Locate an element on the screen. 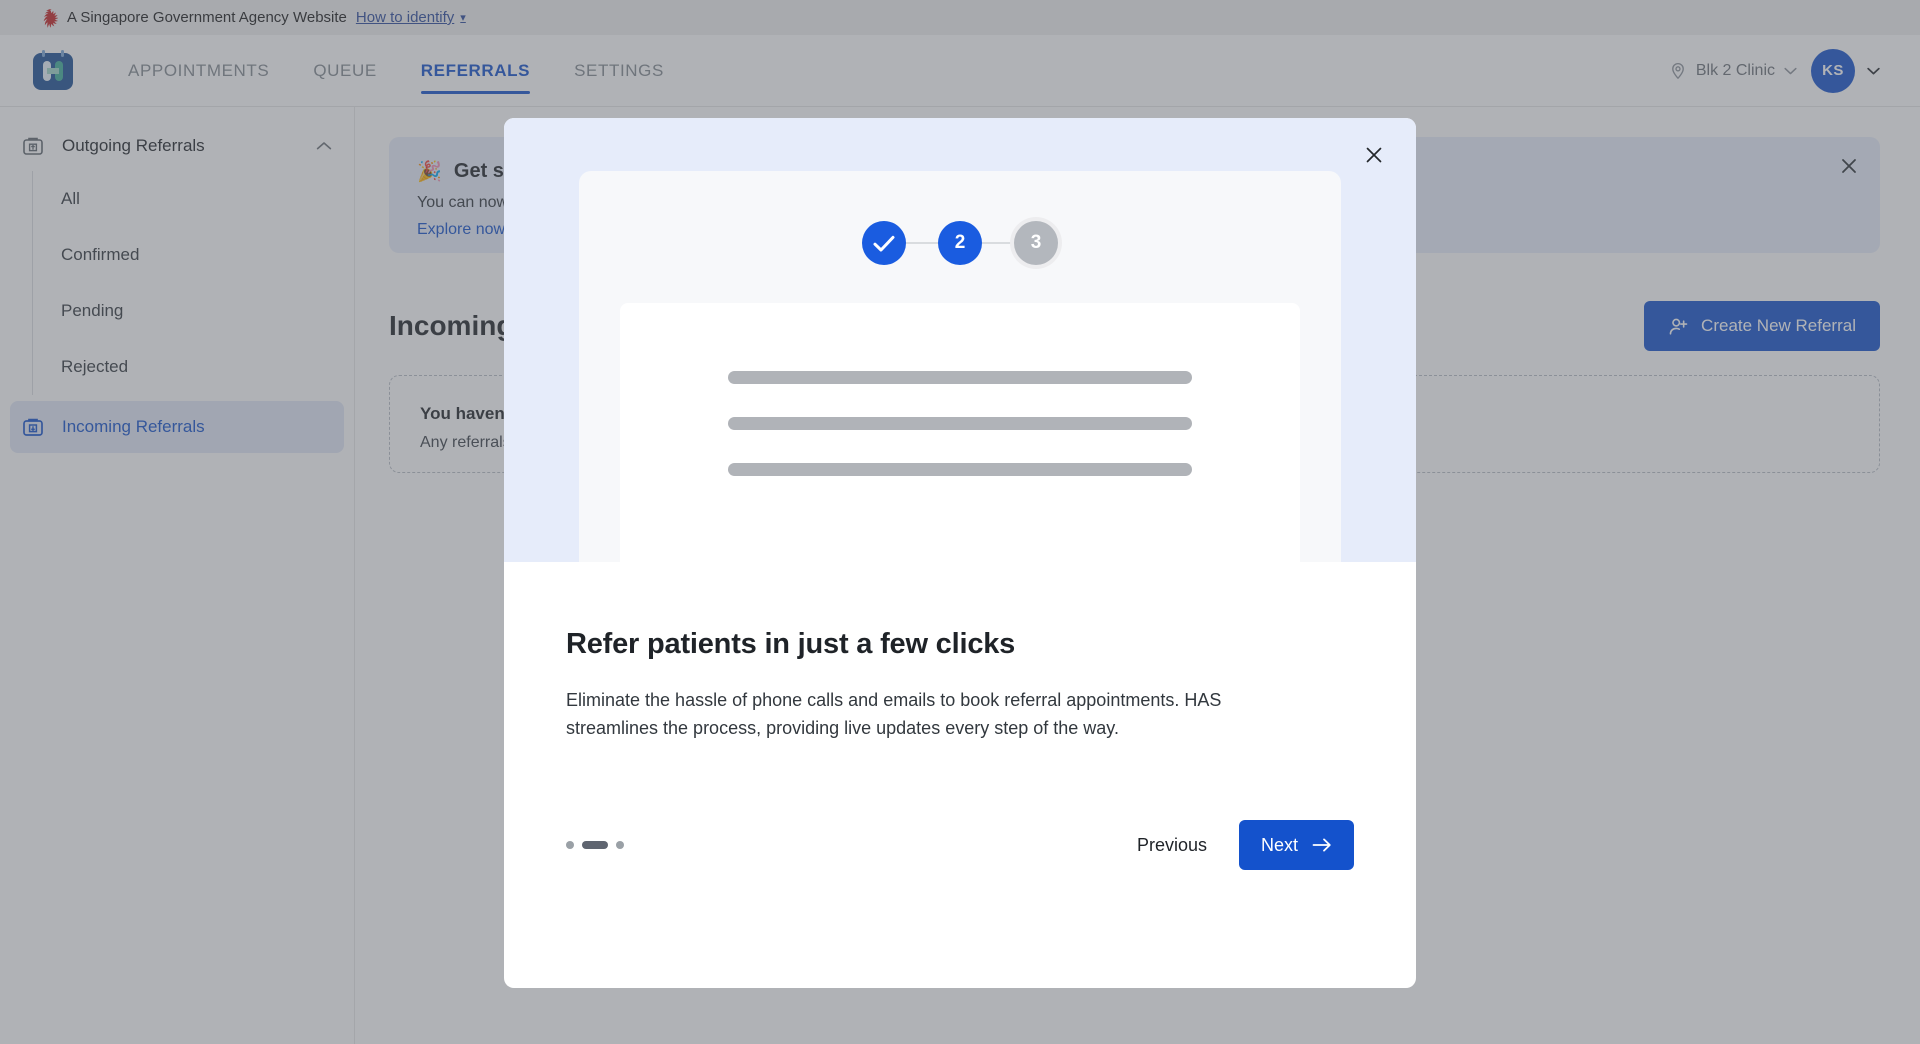 This screenshot has width=1920, height=1044. hero-card: 2 3 is located at coordinates (960, 366).